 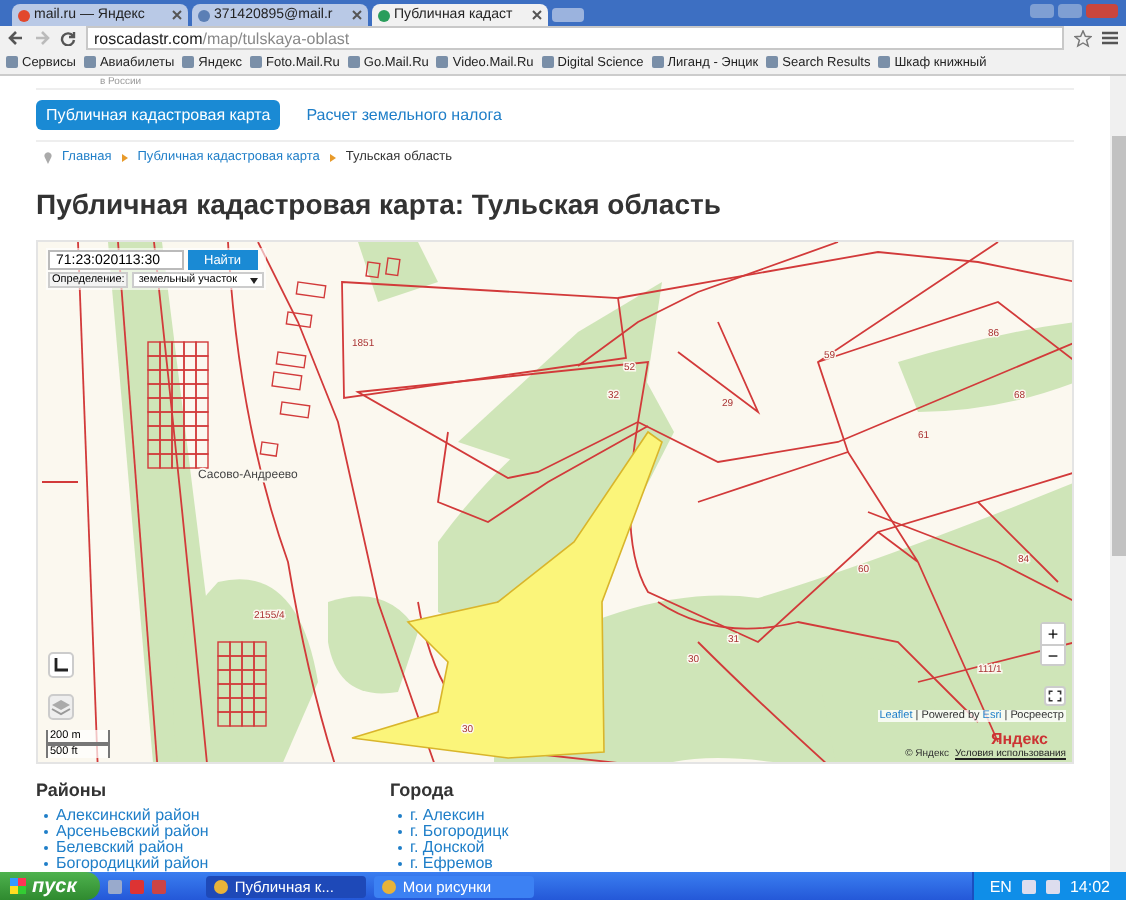 I want to click on star-icon, so click(x=1083, y=38).